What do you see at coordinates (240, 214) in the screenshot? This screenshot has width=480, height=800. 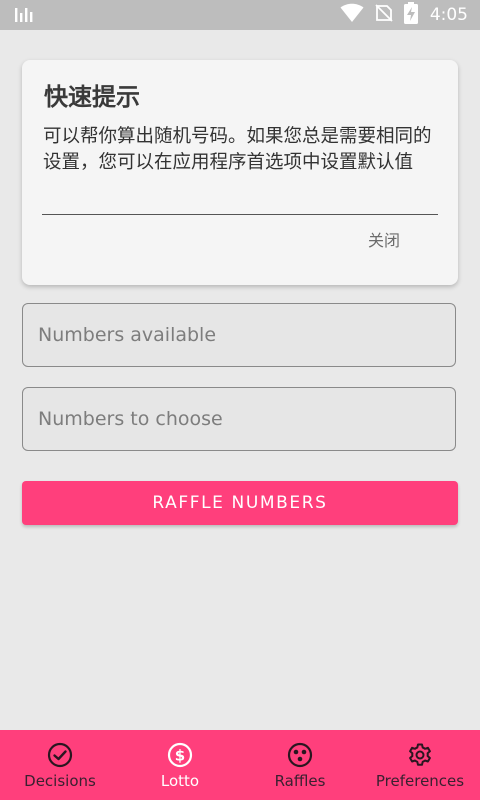 I see `tip-divider` at bounding box center [240, 214].